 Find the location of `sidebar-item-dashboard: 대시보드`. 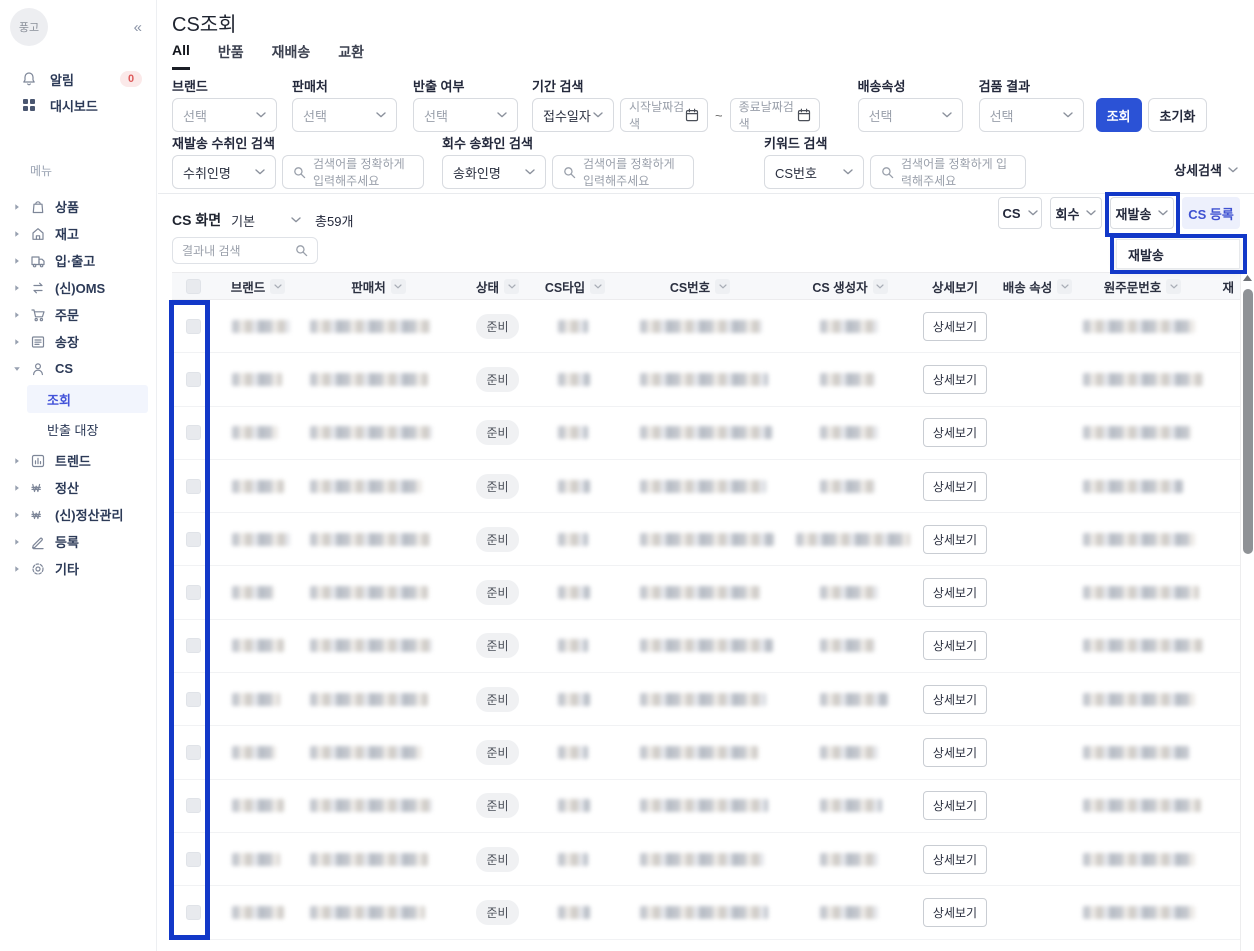

sidebar-item-dashboard: 대시보드 is located at coordinates (78, 105).